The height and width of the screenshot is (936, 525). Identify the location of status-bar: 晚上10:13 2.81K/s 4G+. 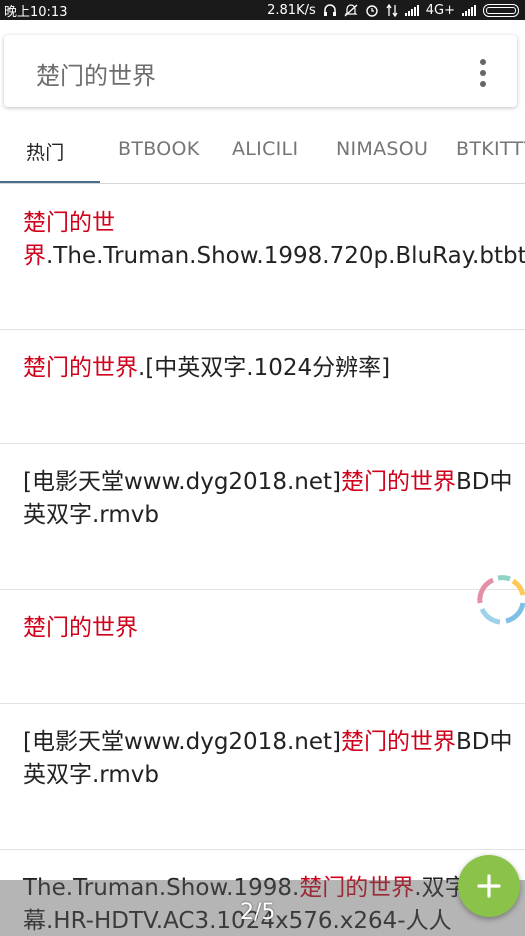
(262, 10).